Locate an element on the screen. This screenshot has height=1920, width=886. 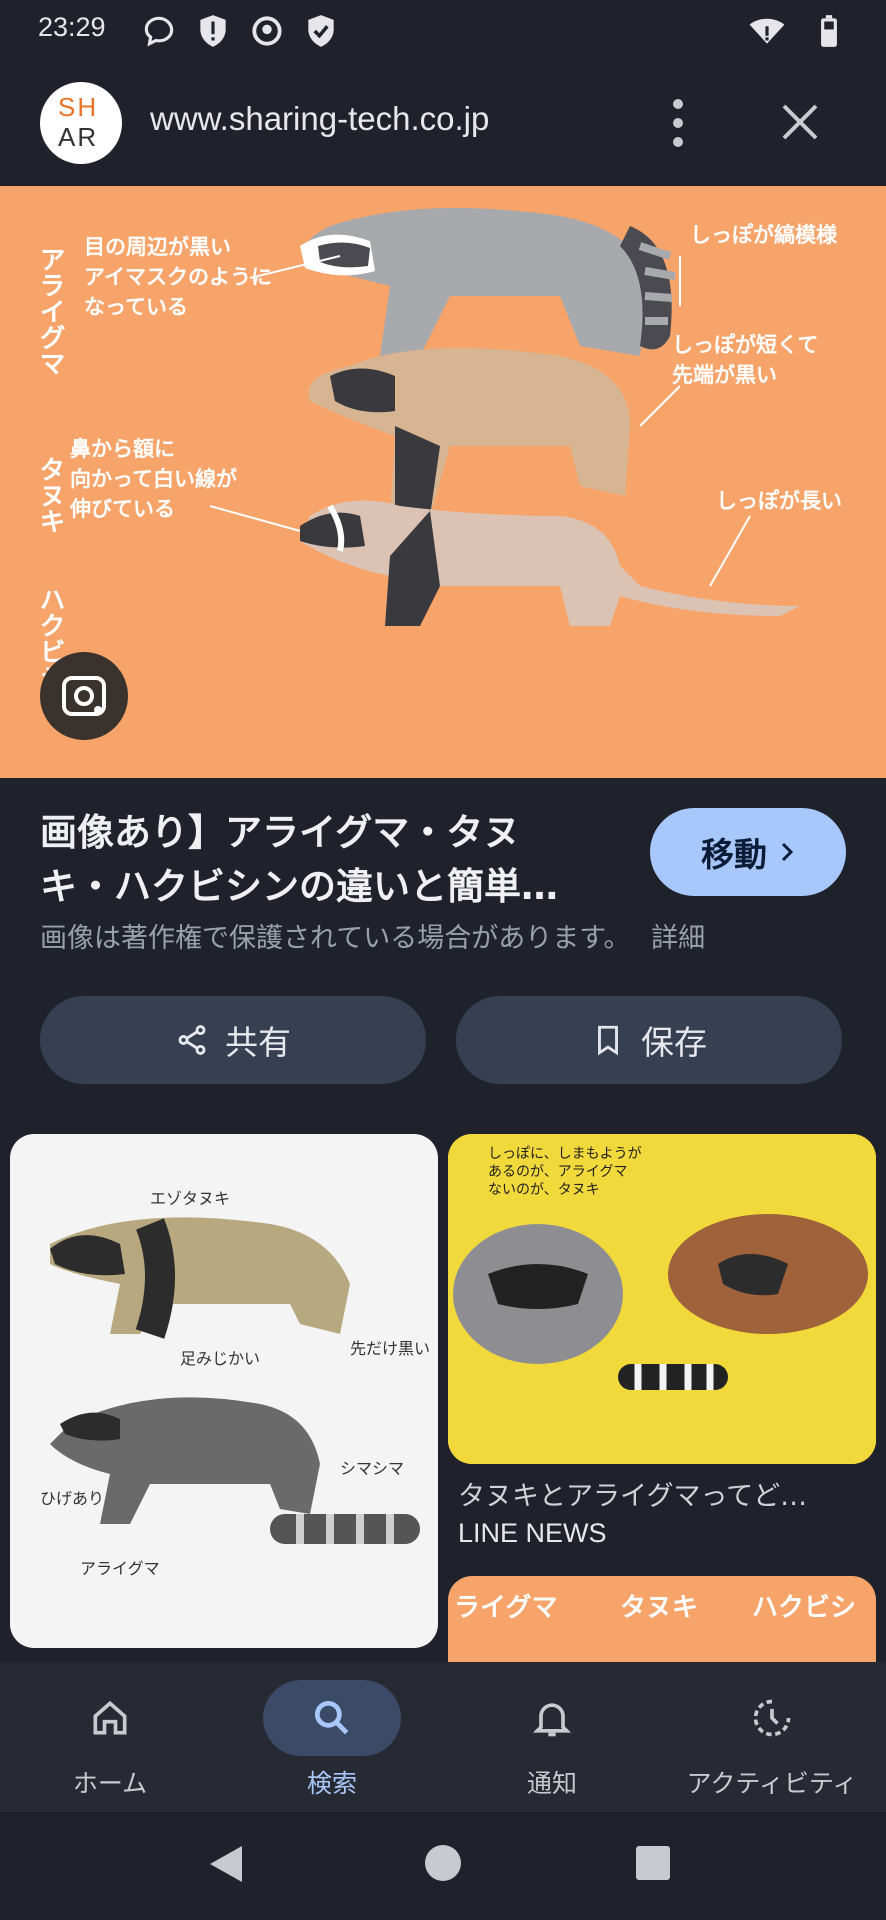
nav-activity-label: アクティビティ is located at coordinates (772, 1783).